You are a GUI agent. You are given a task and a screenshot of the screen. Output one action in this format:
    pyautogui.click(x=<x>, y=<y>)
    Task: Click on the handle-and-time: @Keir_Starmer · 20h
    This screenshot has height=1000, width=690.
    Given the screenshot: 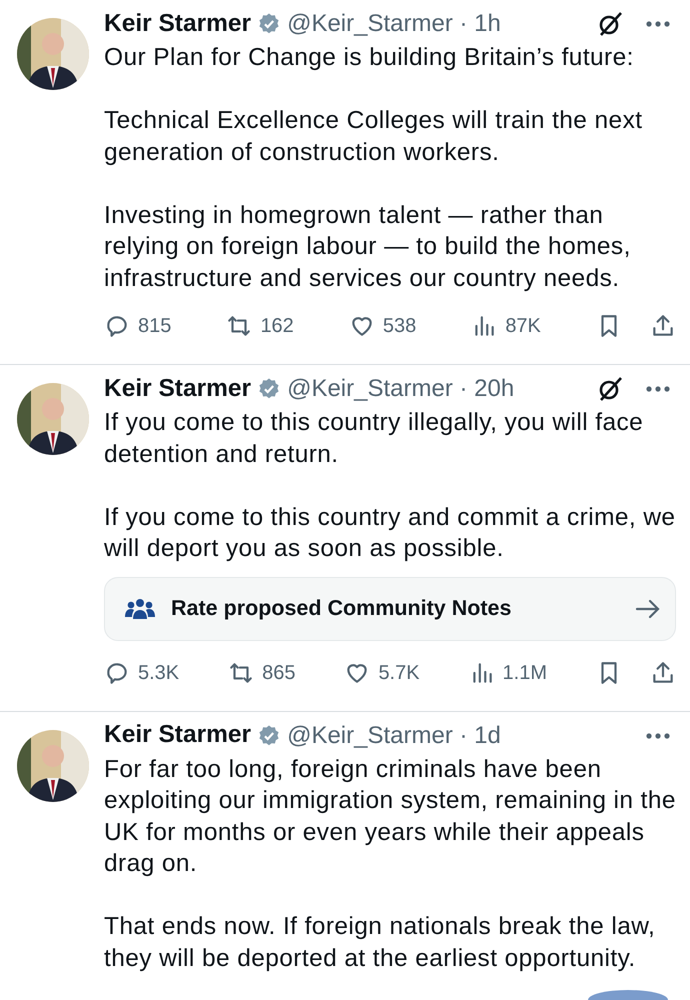 What is the action you would take?
    pyautogui.click(x=400, y=389)
    